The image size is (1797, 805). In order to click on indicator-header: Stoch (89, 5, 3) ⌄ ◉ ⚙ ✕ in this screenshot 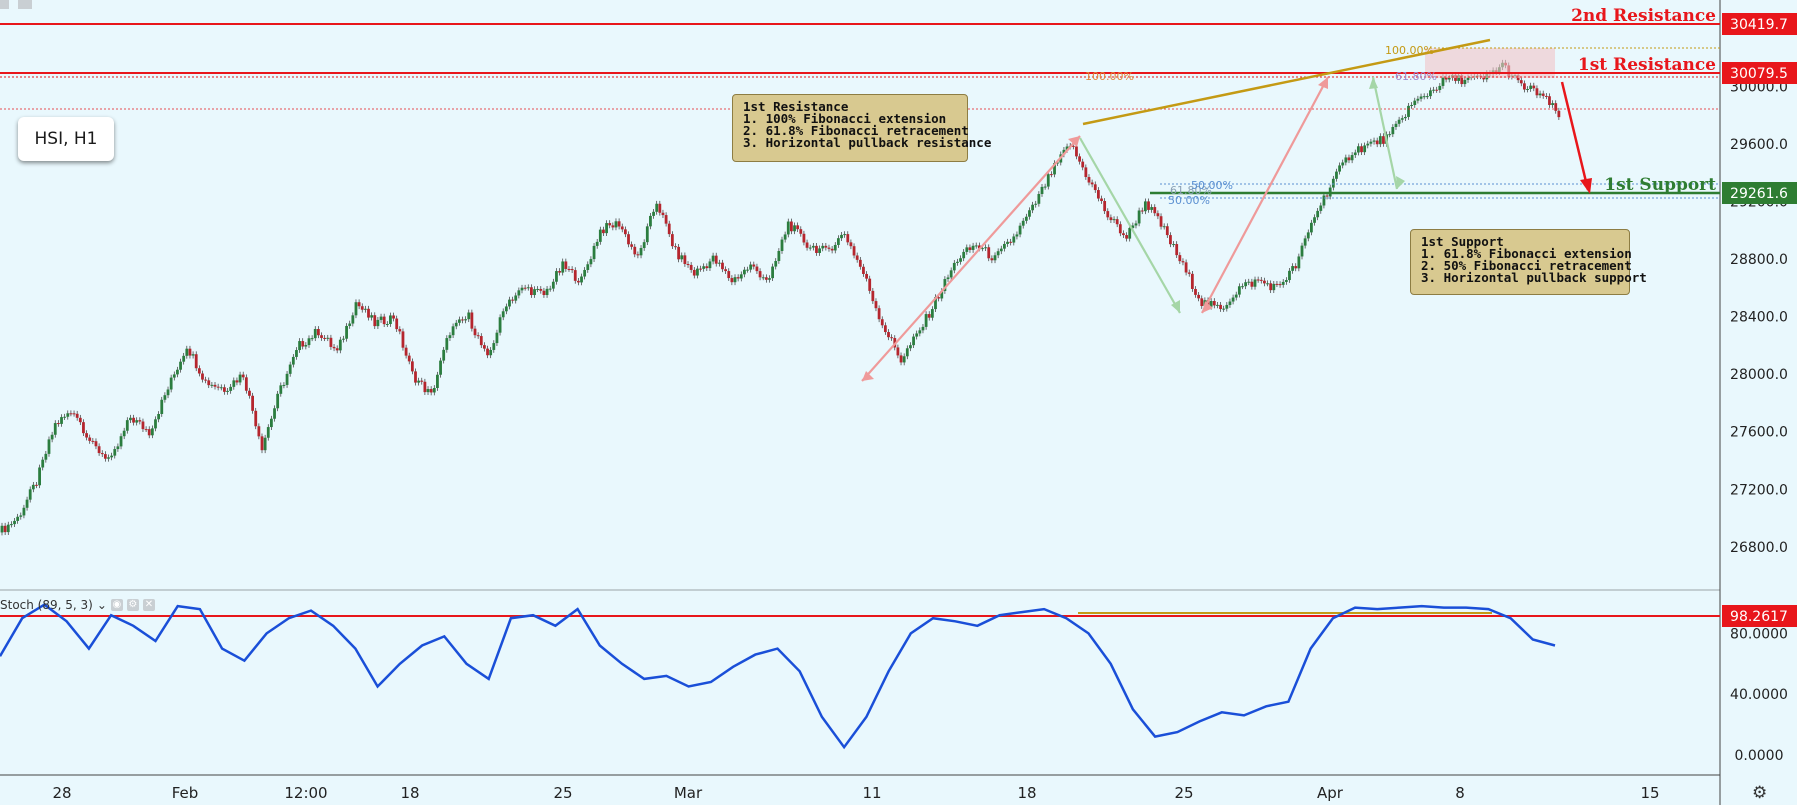, I will do `click(77, 605)`.